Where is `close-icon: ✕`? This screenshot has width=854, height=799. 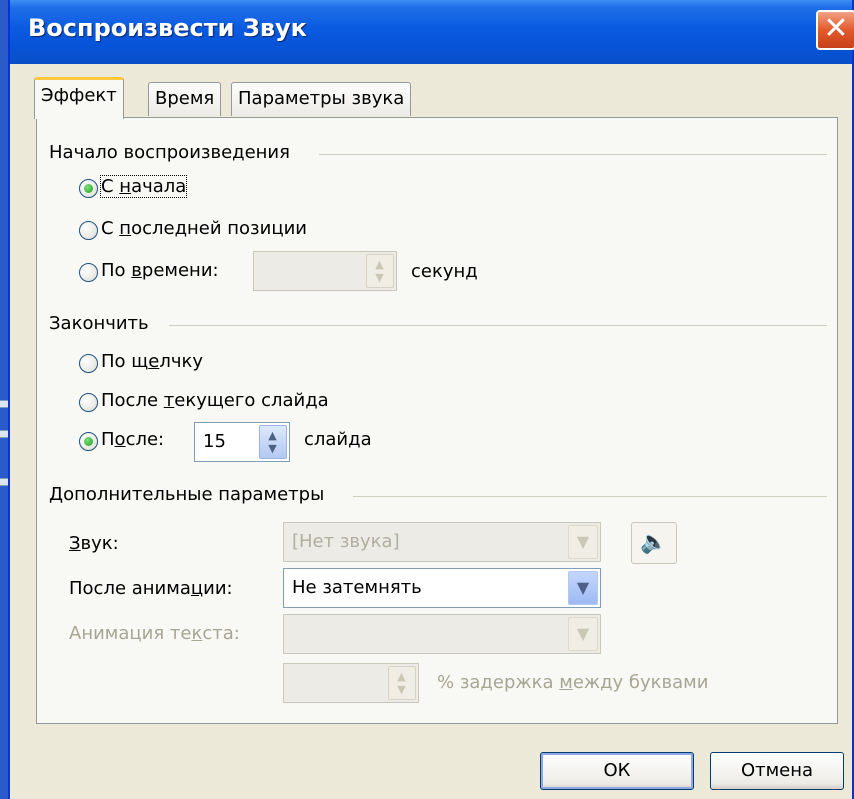 close-icon: ✕ is located at coordinates (836, 28).